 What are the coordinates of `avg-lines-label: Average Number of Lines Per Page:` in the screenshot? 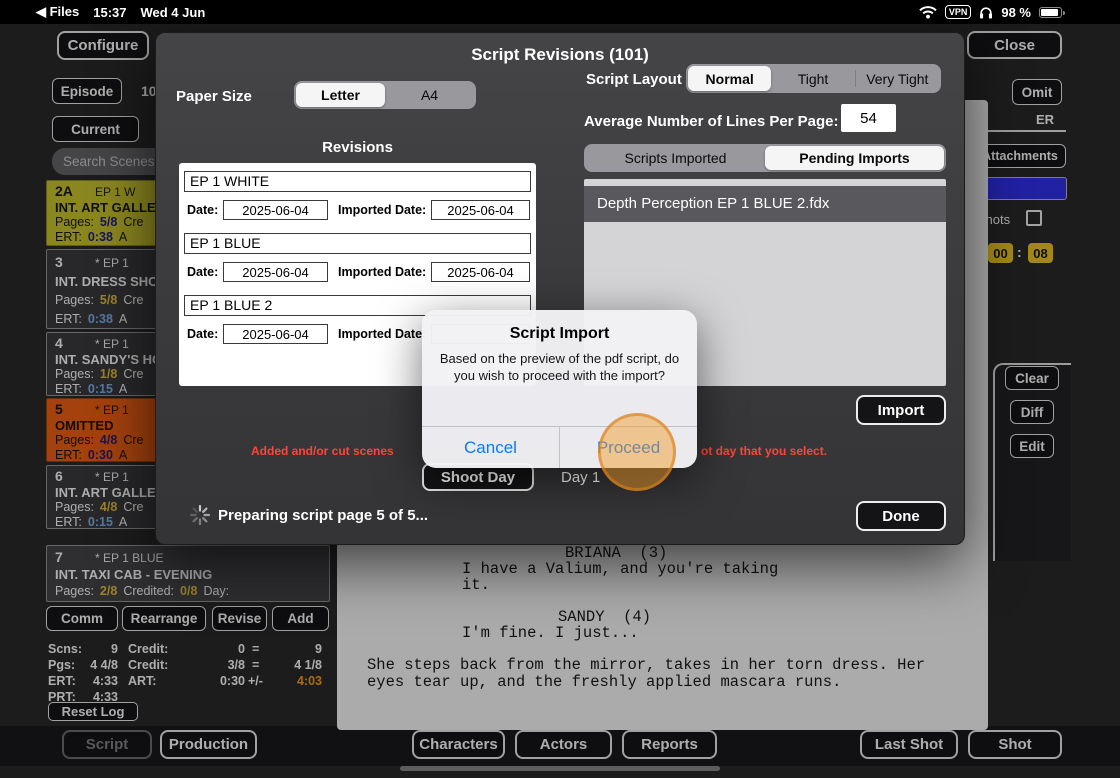 It's located at (711, 121).